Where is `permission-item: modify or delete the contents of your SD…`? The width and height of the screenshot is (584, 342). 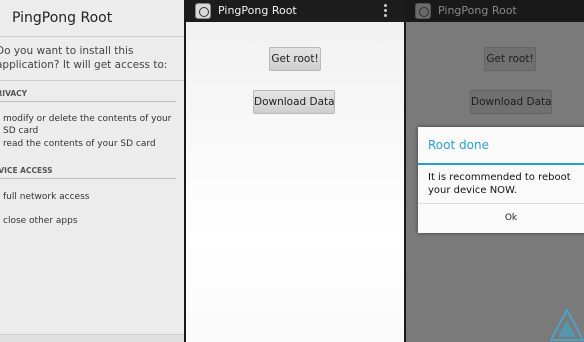 permission-item: modify or delete the contents of your SD… is located at coordinates (87, 125).